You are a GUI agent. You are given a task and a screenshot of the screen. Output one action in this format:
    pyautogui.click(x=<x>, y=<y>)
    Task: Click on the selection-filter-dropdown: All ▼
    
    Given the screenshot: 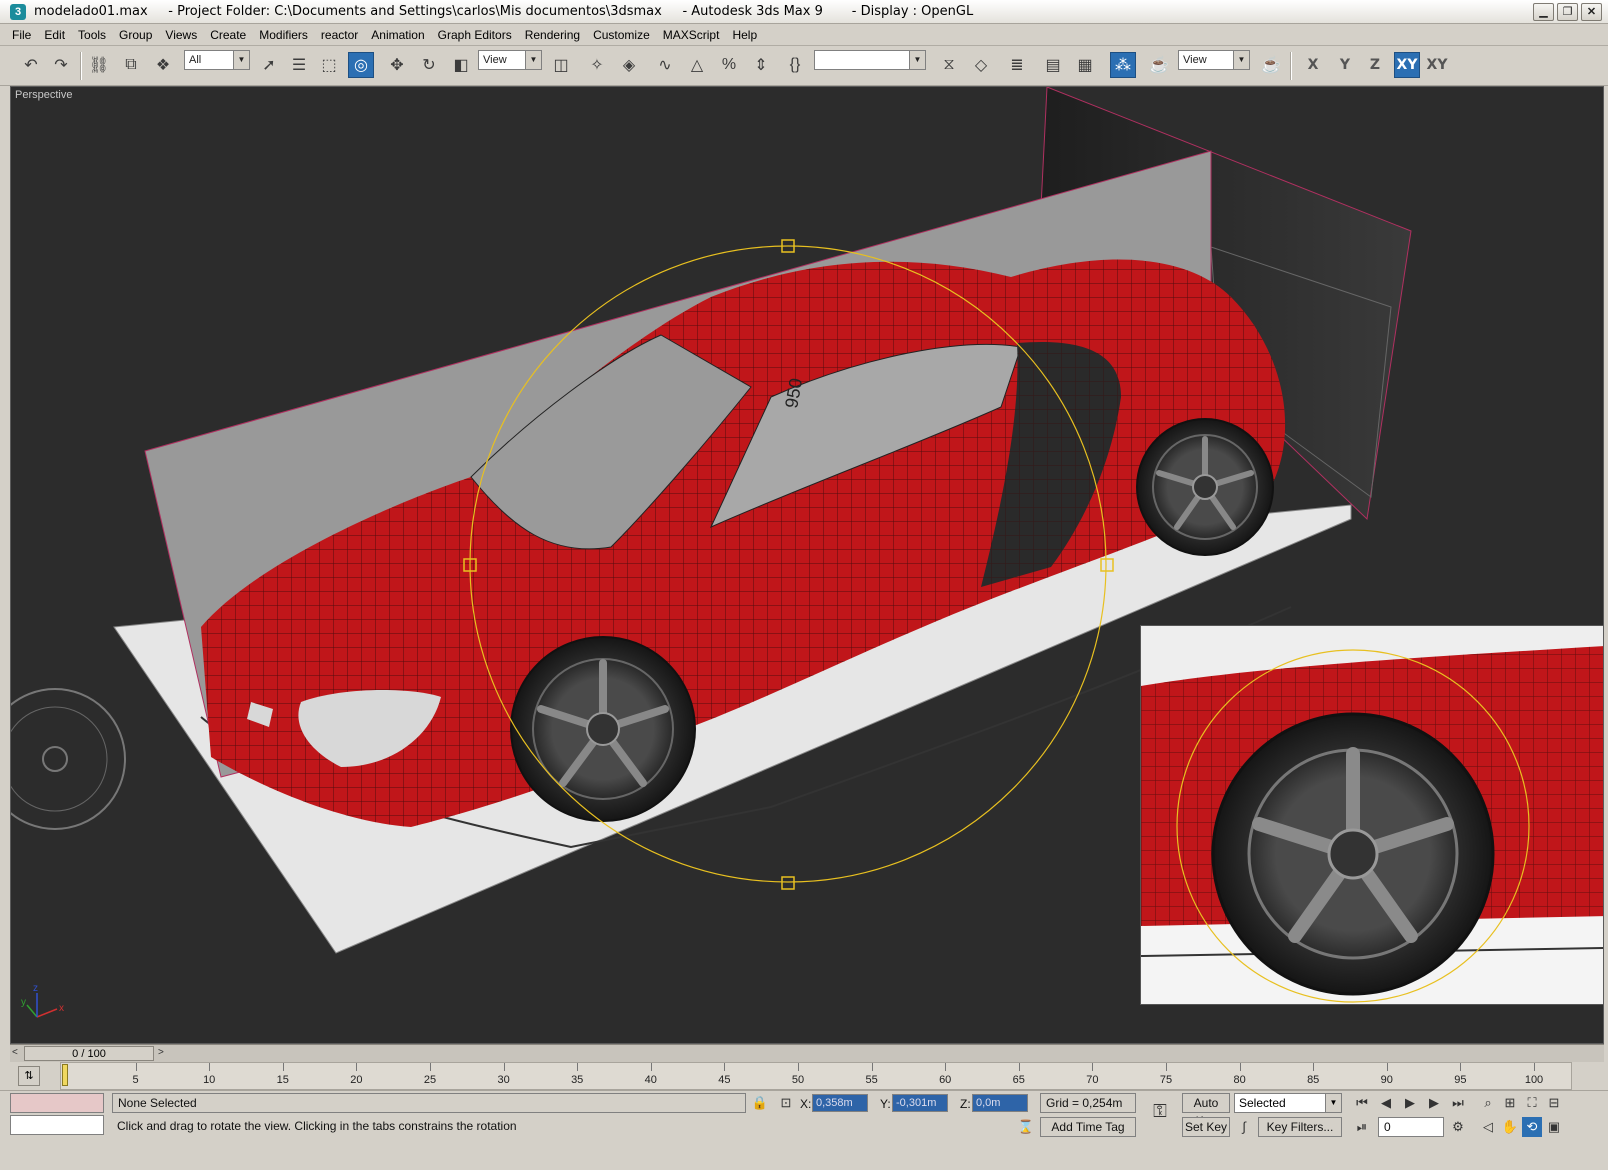 What is the action you would take?
    pyautogui.click(x=217, y=60)
    